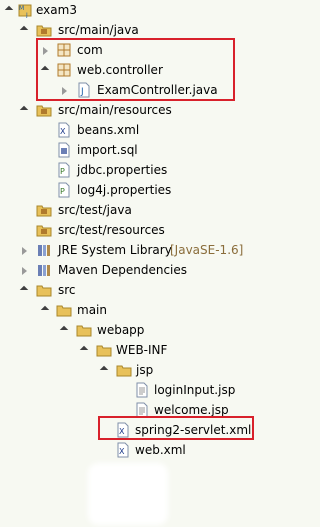 The image size is (320, 527). I want to click on tree-item-label: WEB-INF, so click(142, 350).